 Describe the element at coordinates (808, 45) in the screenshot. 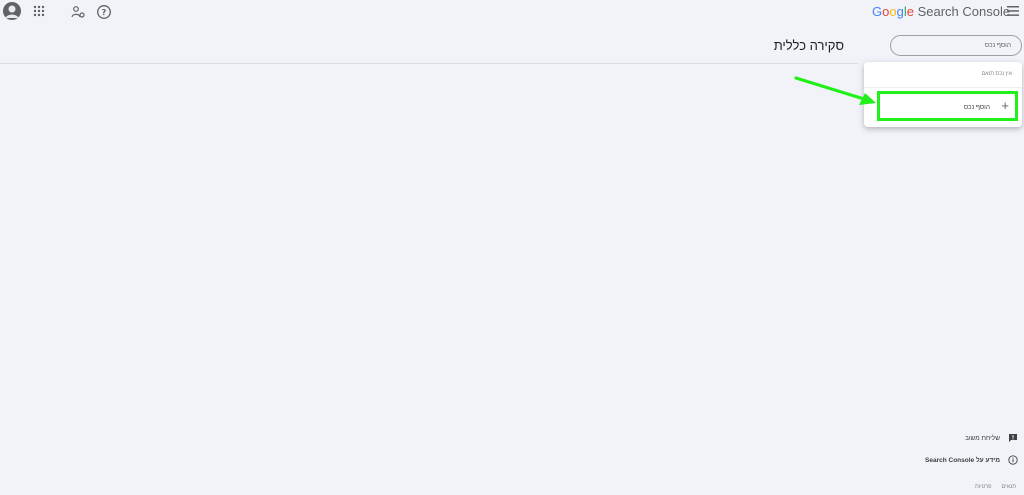

I see `page-title: סקירה כללית` at that location.